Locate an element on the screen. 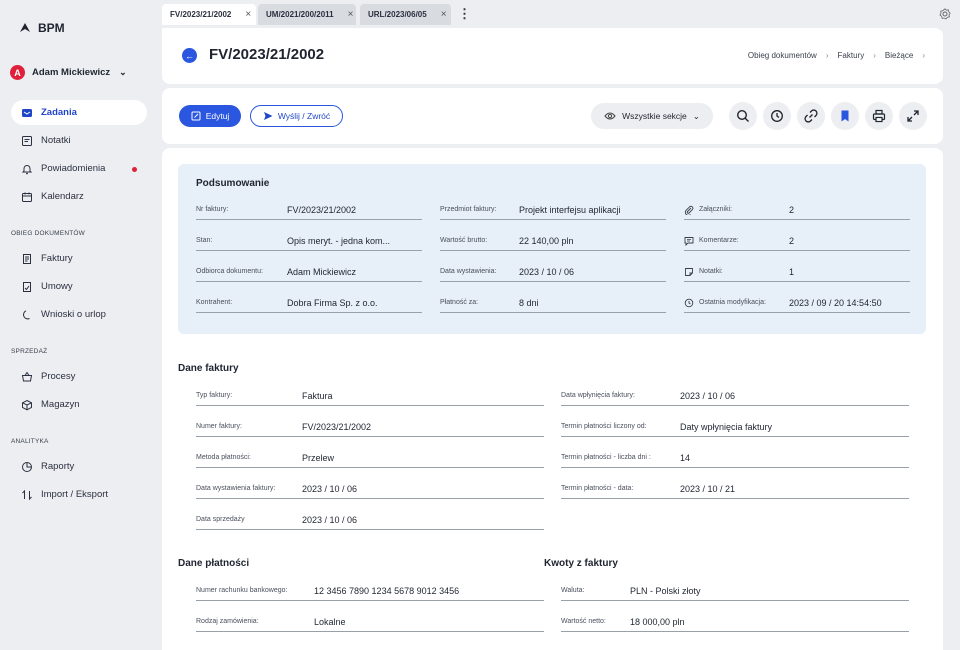 The width and height of the screenshot is (960, 650). sidebar-item-wnioski: Wnioski o urlop is located at coordinates (79, 314).